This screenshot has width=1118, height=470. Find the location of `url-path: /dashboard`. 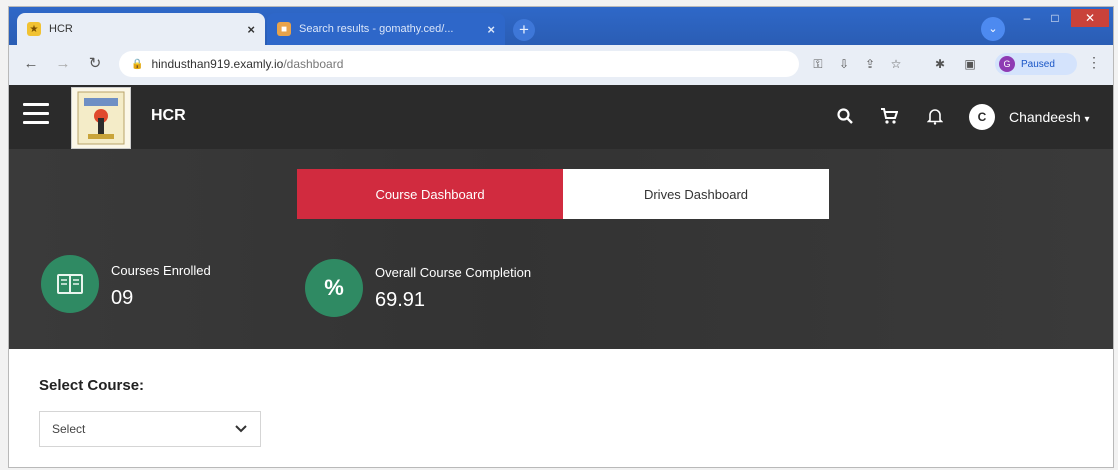

url-path: /dashboard is located at coordinates (313, 64).